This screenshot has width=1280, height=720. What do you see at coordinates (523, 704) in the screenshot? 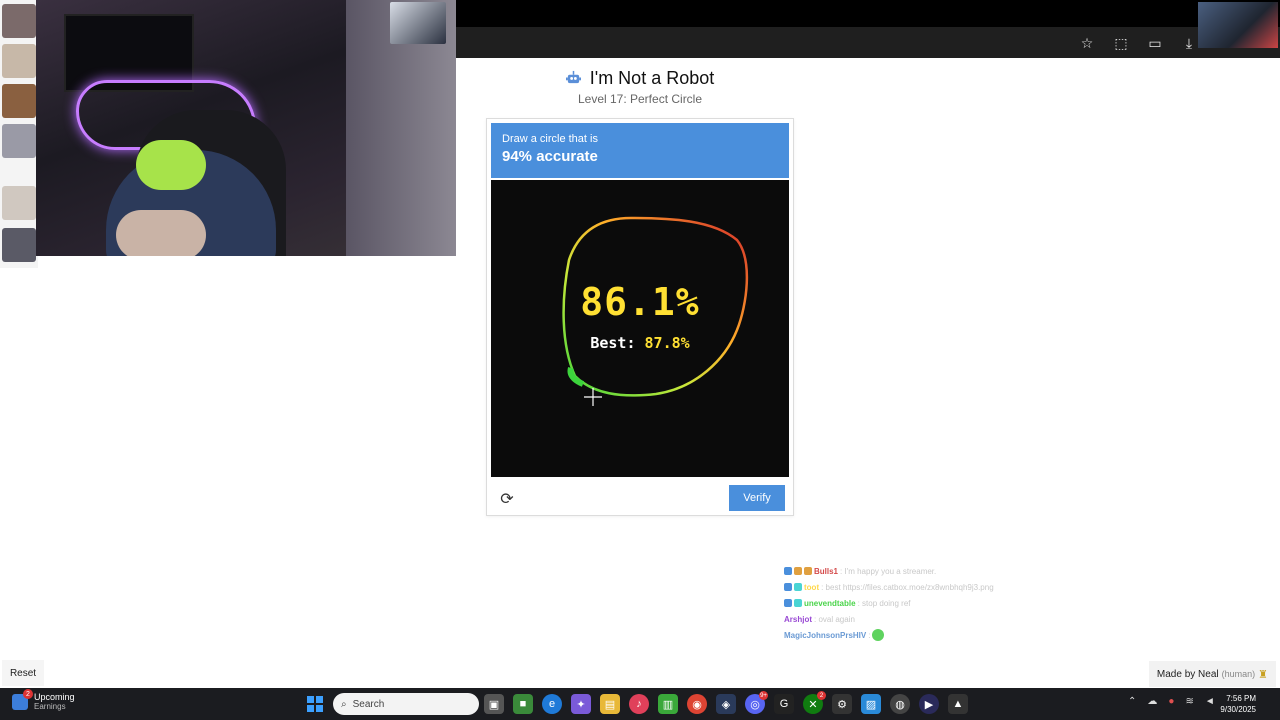
I see `minecraft-icon: ■` at bounding box center [523, 704].